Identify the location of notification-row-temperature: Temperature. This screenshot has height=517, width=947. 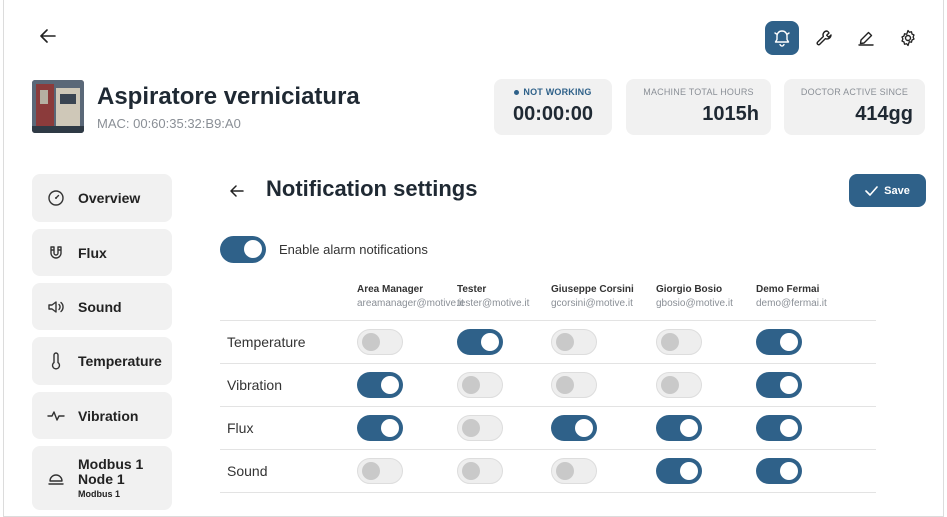
(548, 342).